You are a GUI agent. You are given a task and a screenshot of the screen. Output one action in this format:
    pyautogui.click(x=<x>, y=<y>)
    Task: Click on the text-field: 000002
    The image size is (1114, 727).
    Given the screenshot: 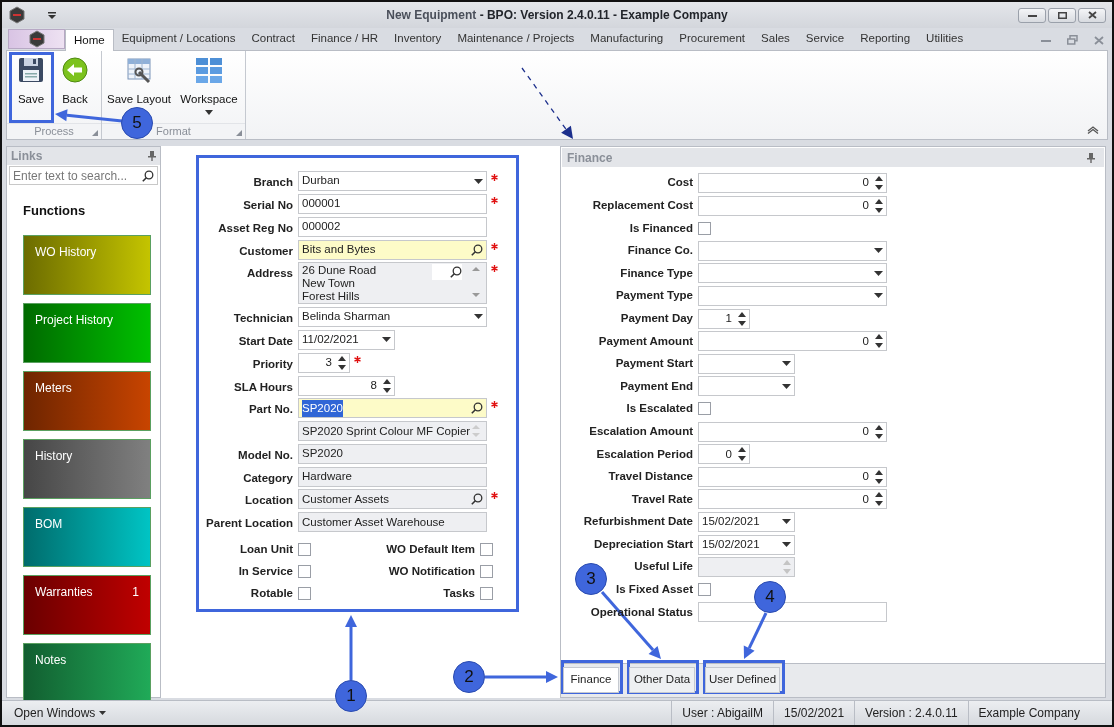 What is the action you would take?
    pyautogui.click(x=392, y=226)
    